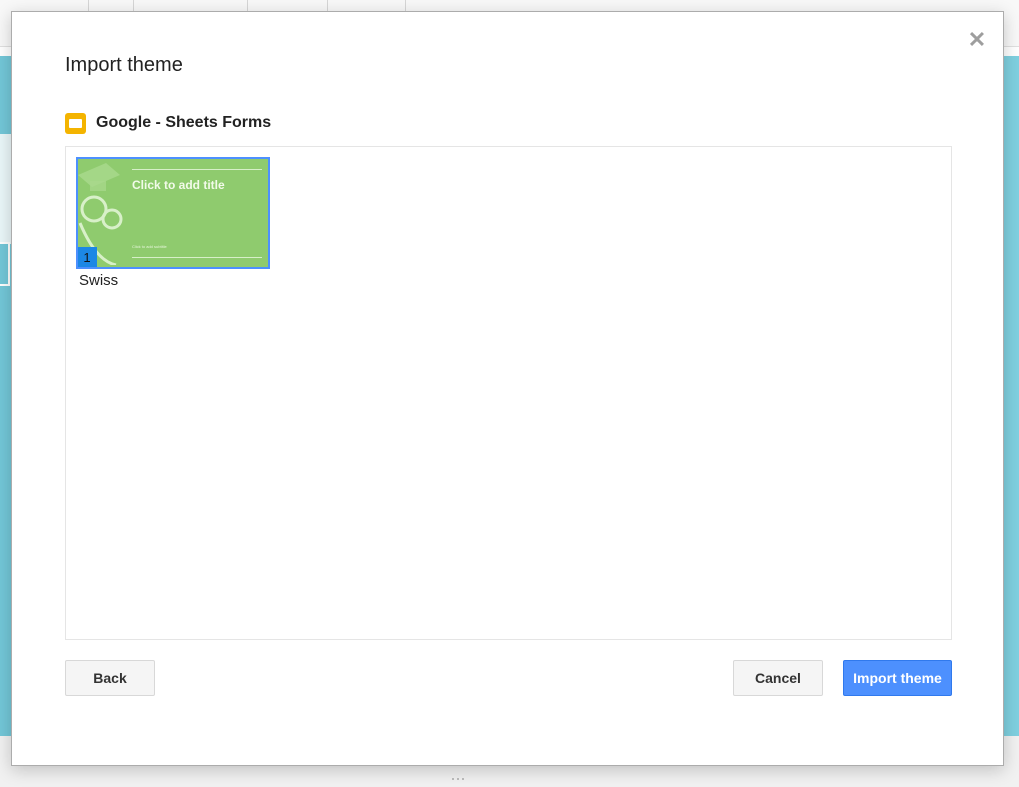 The height and width of the screenshot is (787, 1019). I want to click on thumbnail-slide: Click to add title Click to add subtitle, so click(172, 213).